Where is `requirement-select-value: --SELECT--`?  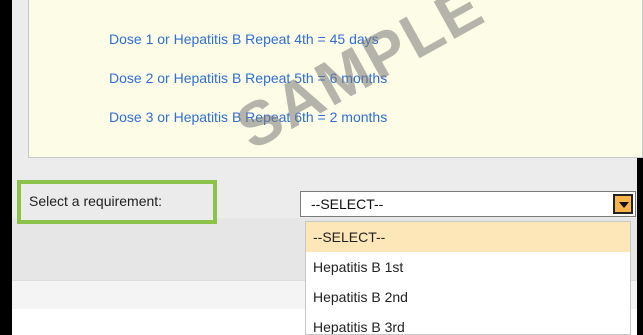 requirement-select-value: --SELECT-- is located at coordinates (347, 204).